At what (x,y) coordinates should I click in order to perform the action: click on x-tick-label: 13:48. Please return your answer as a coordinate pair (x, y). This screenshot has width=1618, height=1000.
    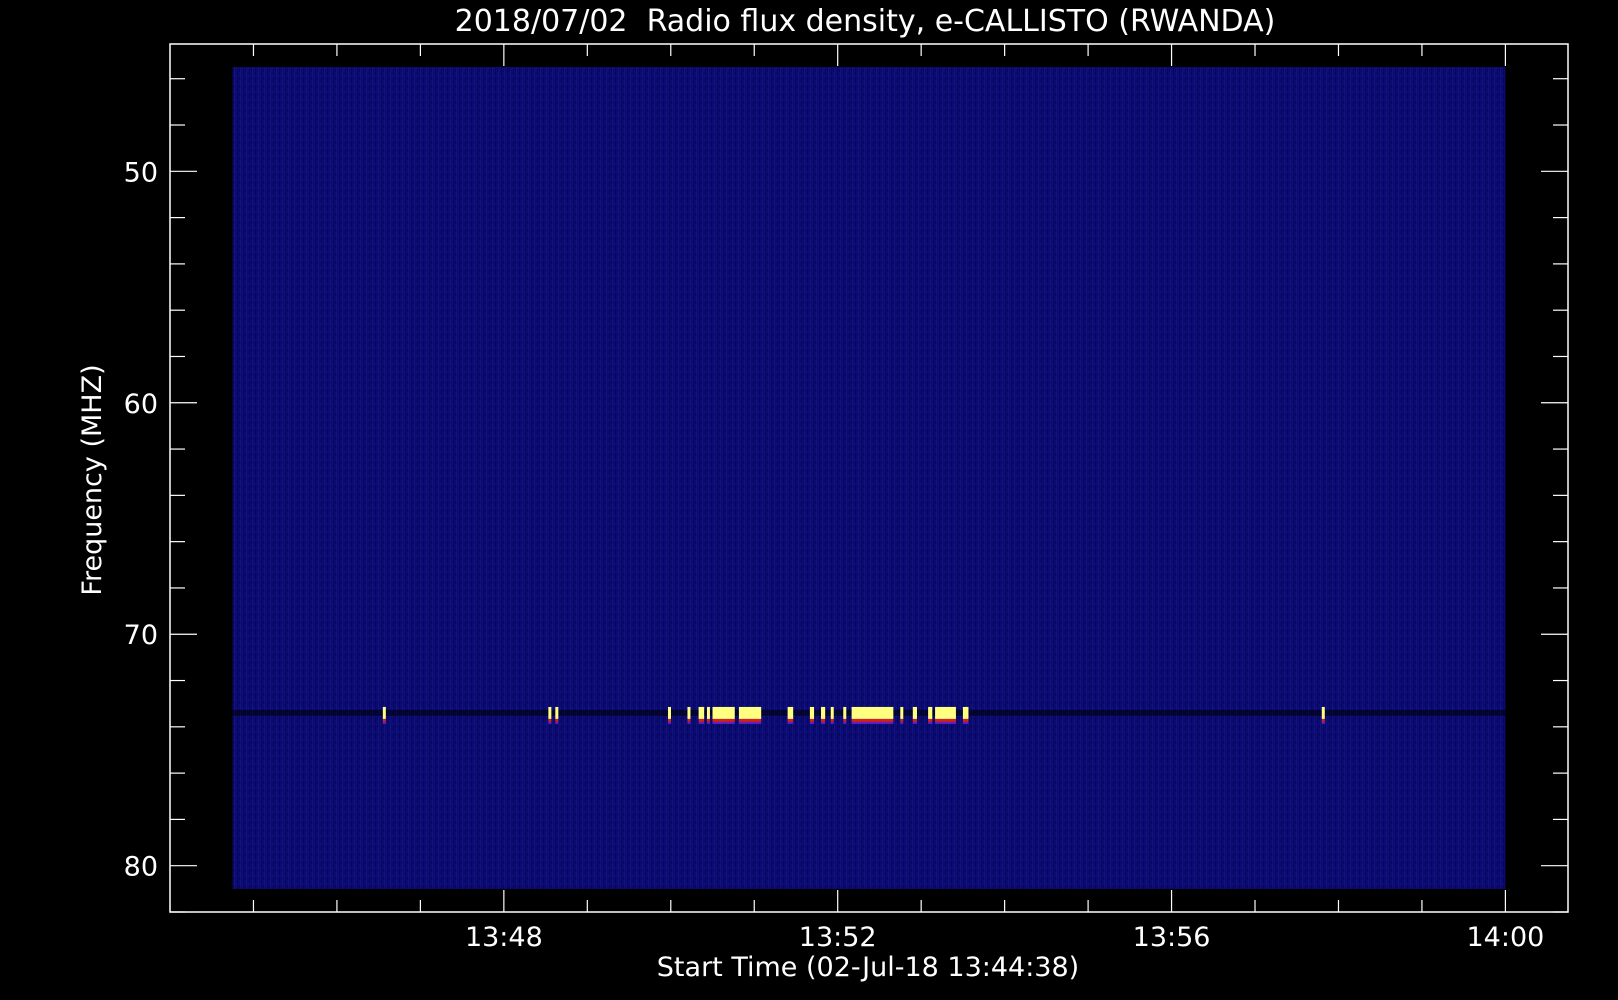
    Looking at the image, I should click on (504, 937).